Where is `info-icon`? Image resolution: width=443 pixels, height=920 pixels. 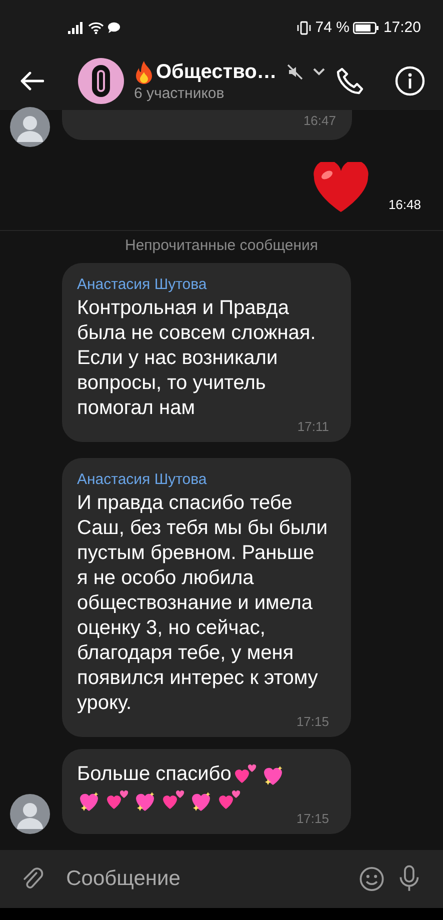 info-icon is located at coordinates (410, 81).